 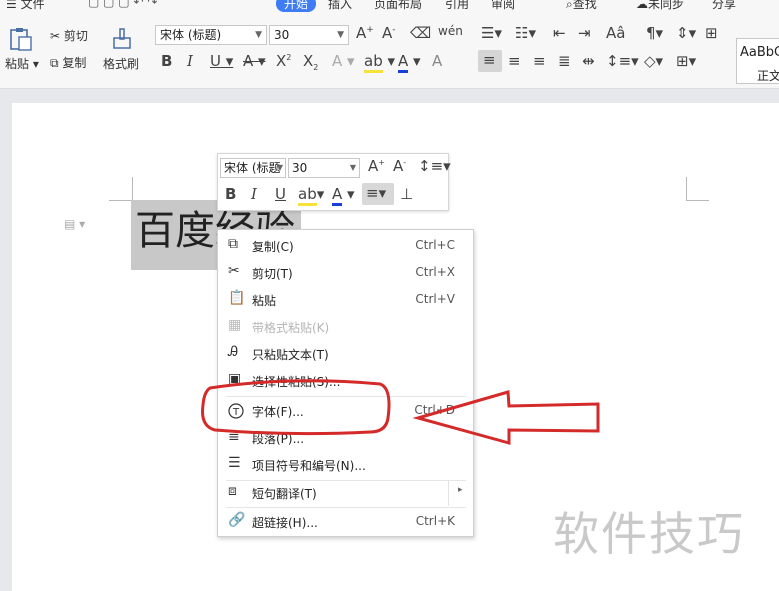 What do you see at coordinates (649, 534) in the screenshot?
I see `watermark: 软件技巧` at bounding box center [649, 534].